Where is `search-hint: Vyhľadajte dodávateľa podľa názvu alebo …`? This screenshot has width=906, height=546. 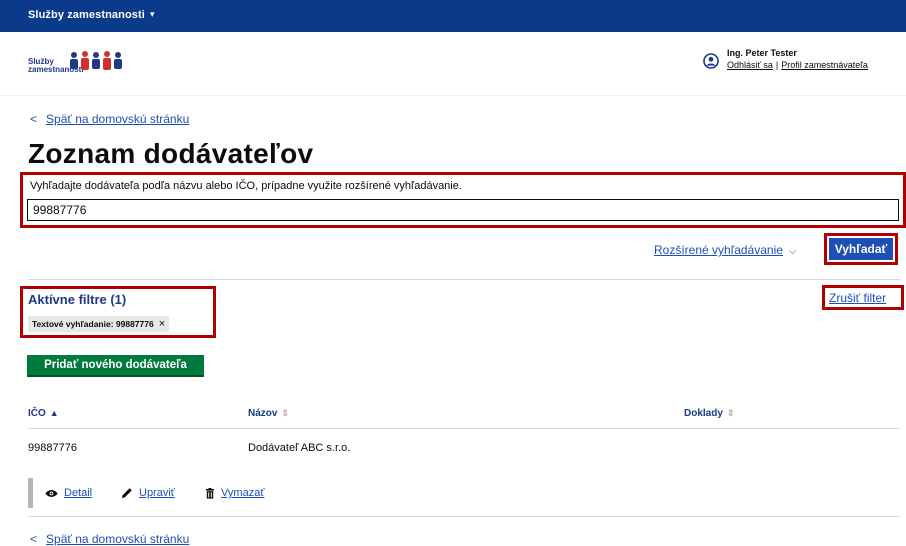 search-hint: Vyhľadajte dodávateľa podľa názvu alebo … is located at coordinates (246, 186).